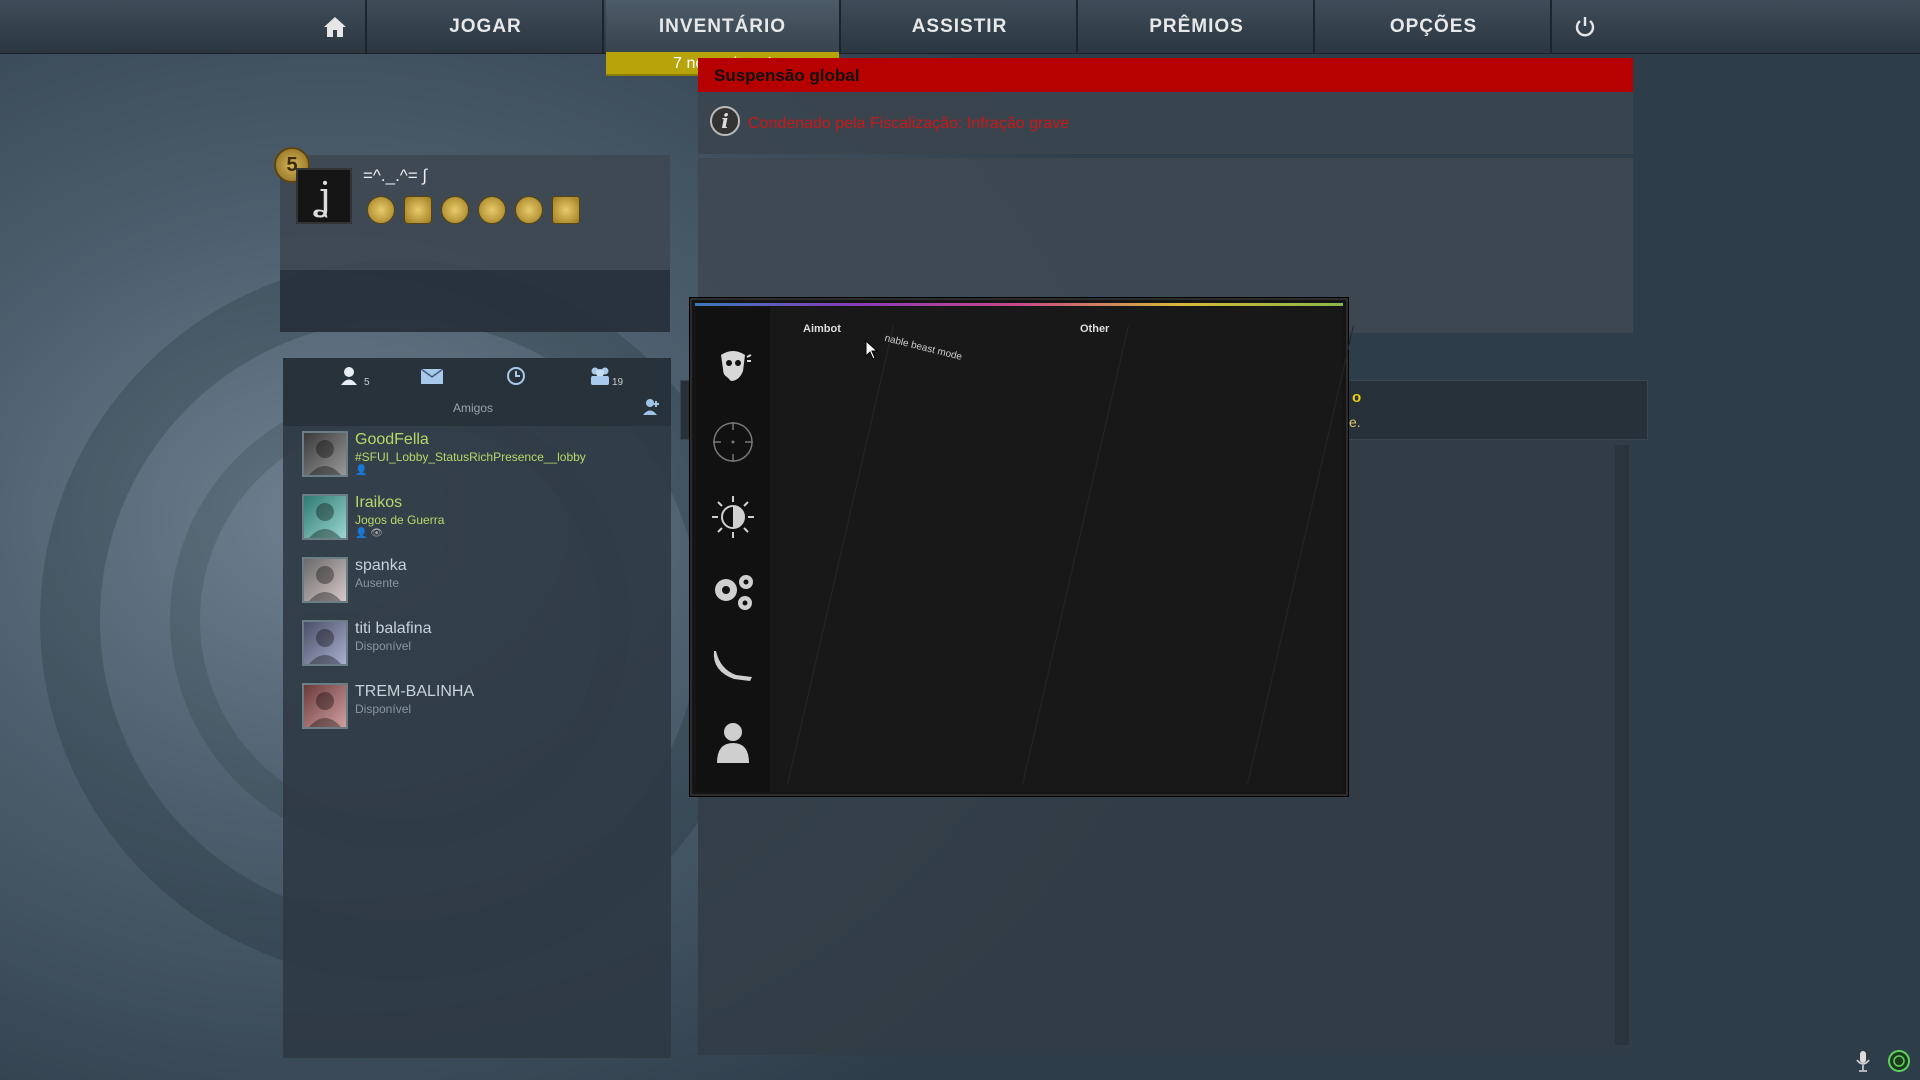  What do you see at coordinates (651, 407) in the screenshot?
I see `add-friend-icon` at bounding box center [651, 407].